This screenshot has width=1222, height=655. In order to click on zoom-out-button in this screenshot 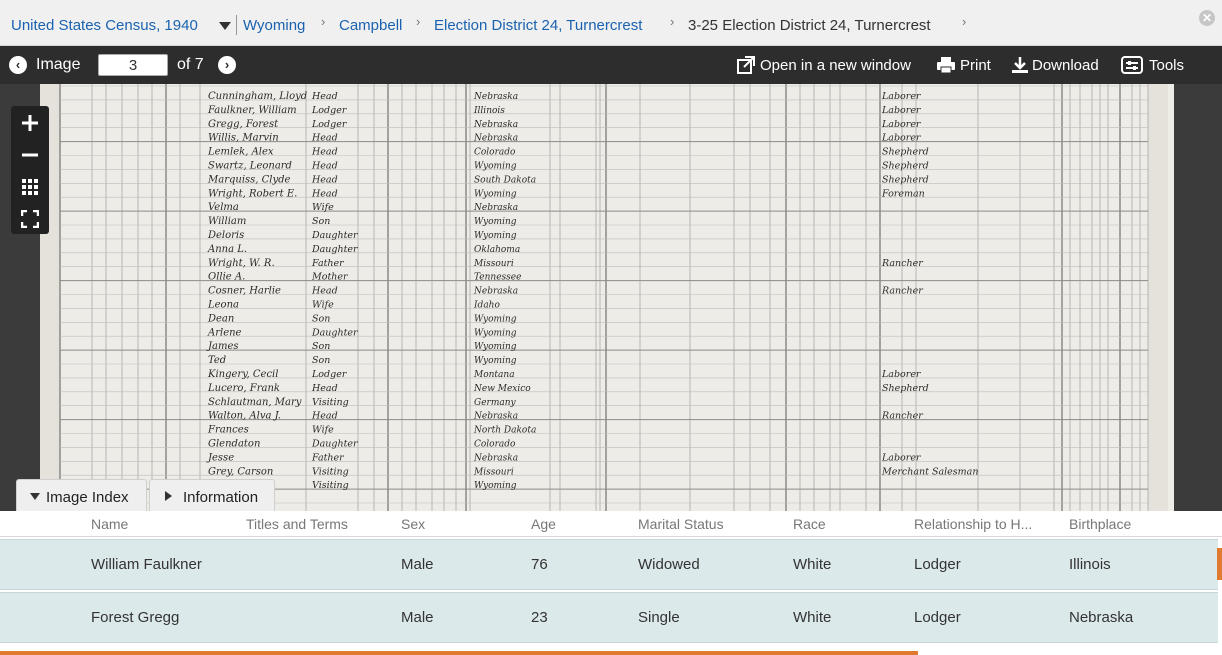, I will do `click(30, 154)`.